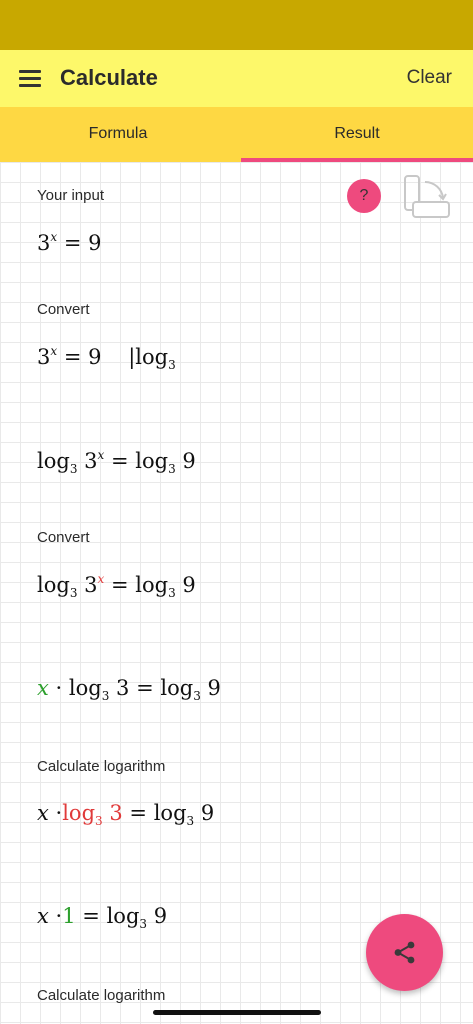 This screenshot has width=473, height=1024. Describe the element at coordinates (118, 134) in the screenshot. I see `tab-formula: Formula` at that location.